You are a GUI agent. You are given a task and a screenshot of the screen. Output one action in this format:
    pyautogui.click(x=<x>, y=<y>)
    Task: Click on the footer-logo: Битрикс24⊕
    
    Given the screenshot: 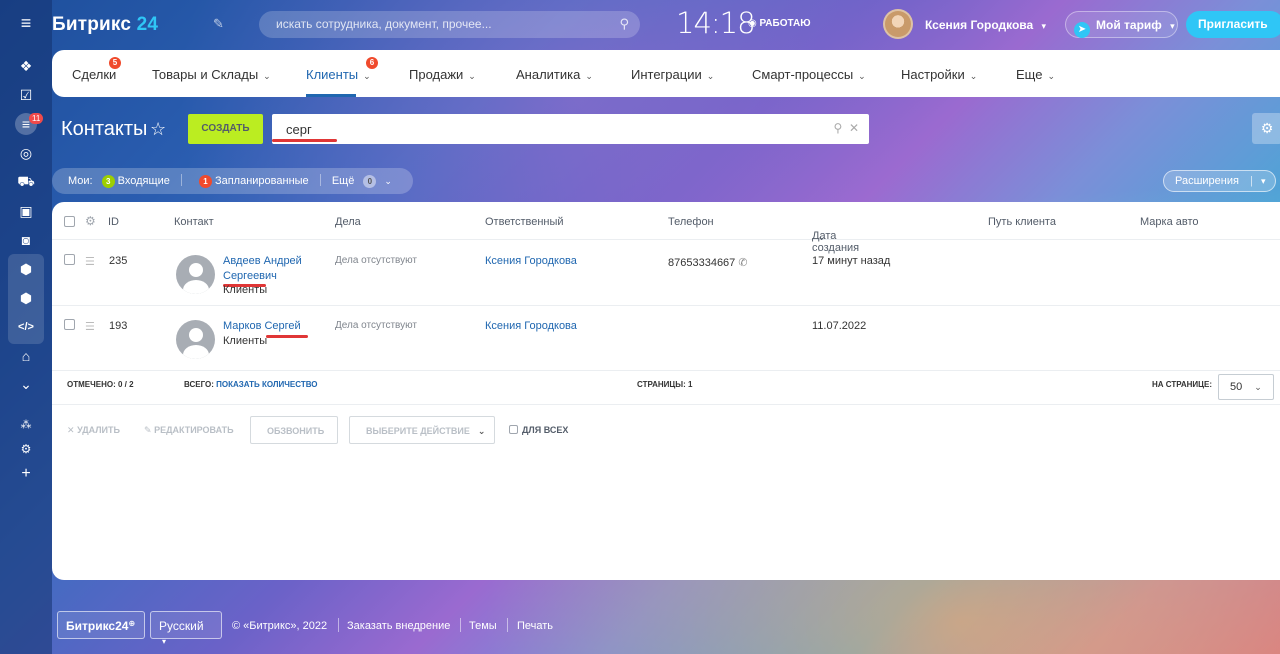 What is the action you would take?
    pyautogui.click(x=101, y=625)
    